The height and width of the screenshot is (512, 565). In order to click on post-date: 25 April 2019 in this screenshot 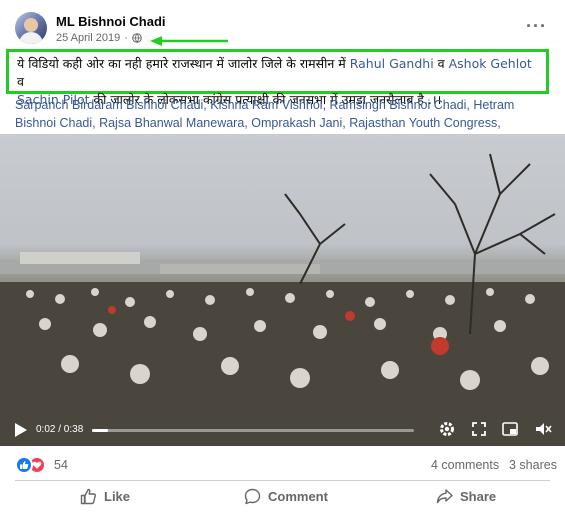, I will do `click(88, 38)`.